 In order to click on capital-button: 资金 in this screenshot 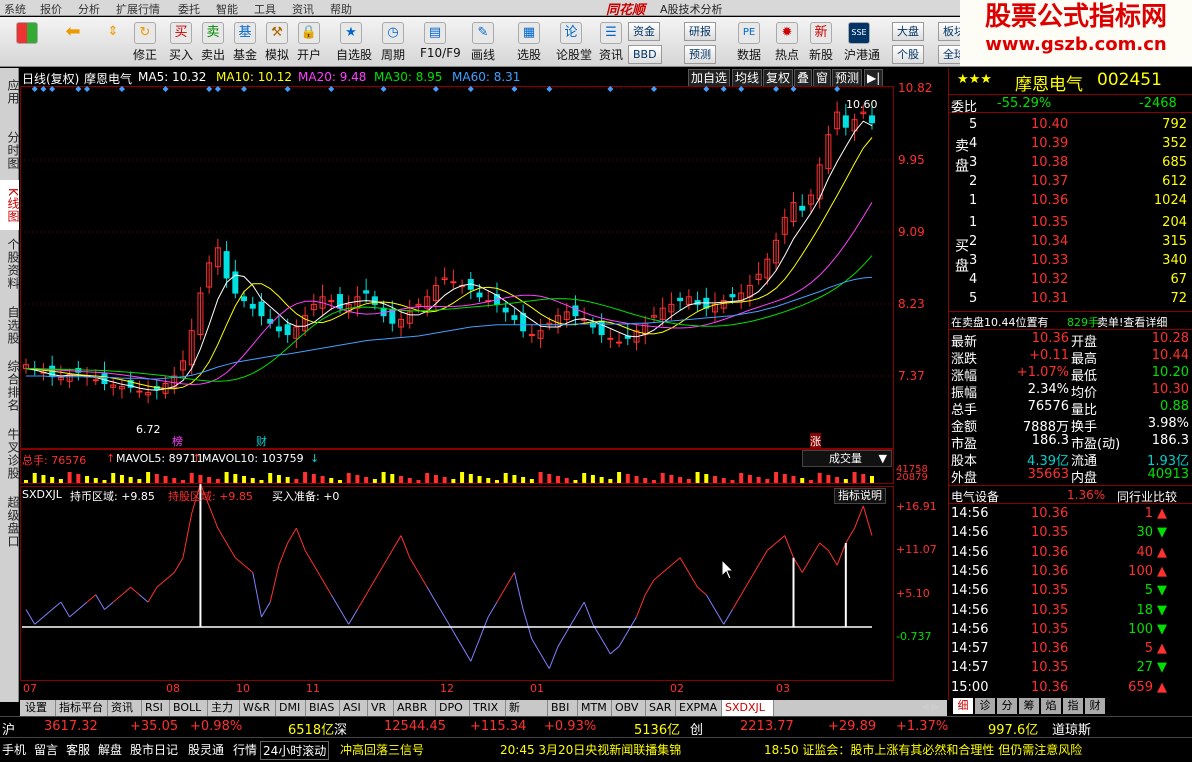, I will do `click(644, 31)`.